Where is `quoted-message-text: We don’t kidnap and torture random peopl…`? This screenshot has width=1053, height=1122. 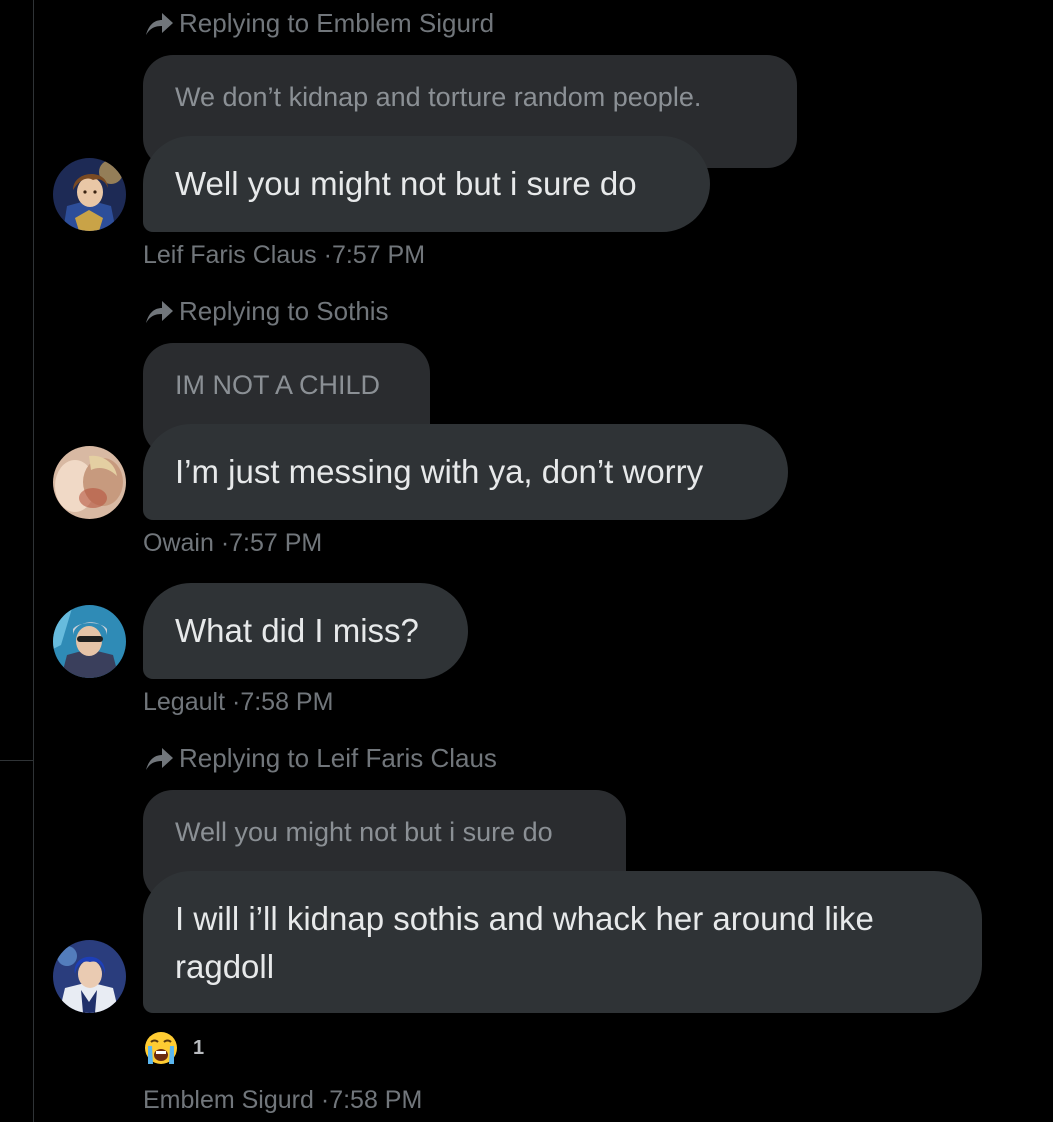
quoted-message-text: We don’t kidnap and torture random peopl… is located at coordinates (438, 97).